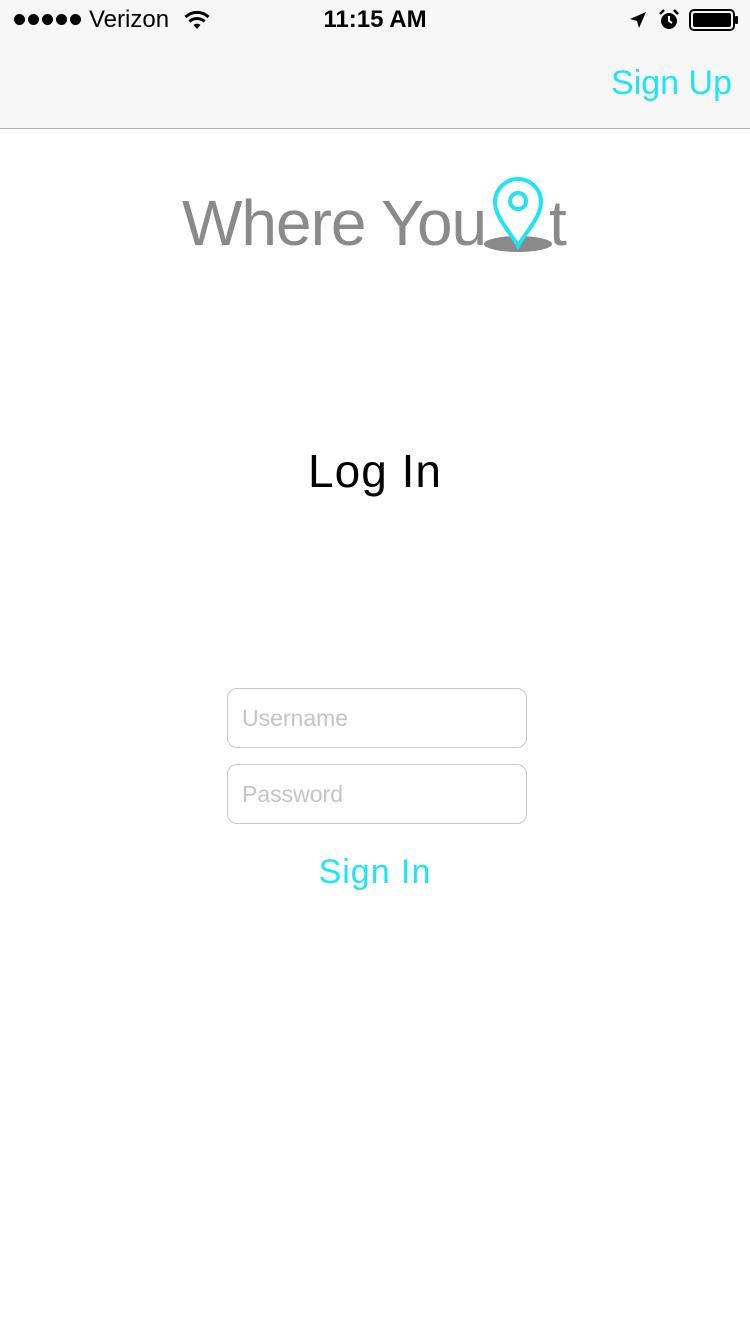 The width and height of the screenshot is (750, 1334). Describe the element at coordinates (375, 20) in the screenshot. I see `status-bar: Verizon 11:15 AM` at that location.